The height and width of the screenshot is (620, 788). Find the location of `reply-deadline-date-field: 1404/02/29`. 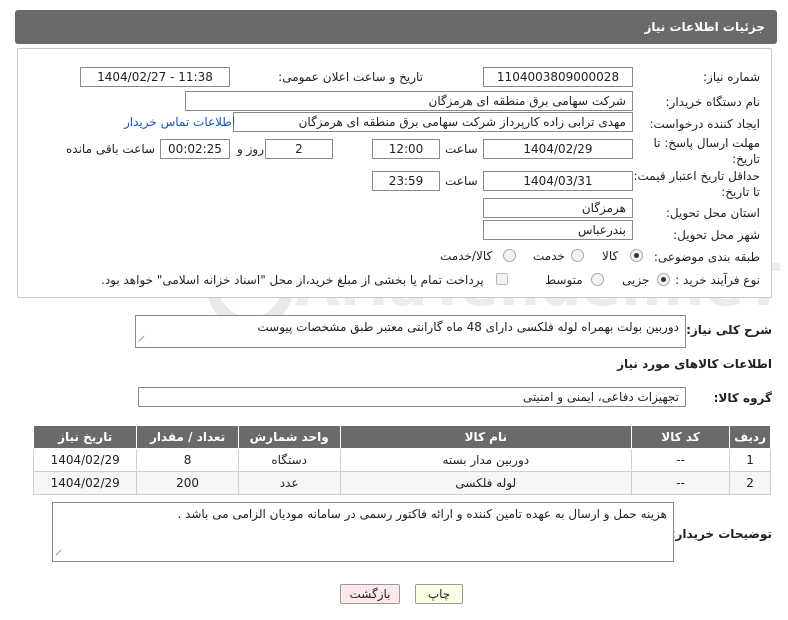

reply-deadline-date-field: 1404/02/29 is located at coordinates (558, 149).